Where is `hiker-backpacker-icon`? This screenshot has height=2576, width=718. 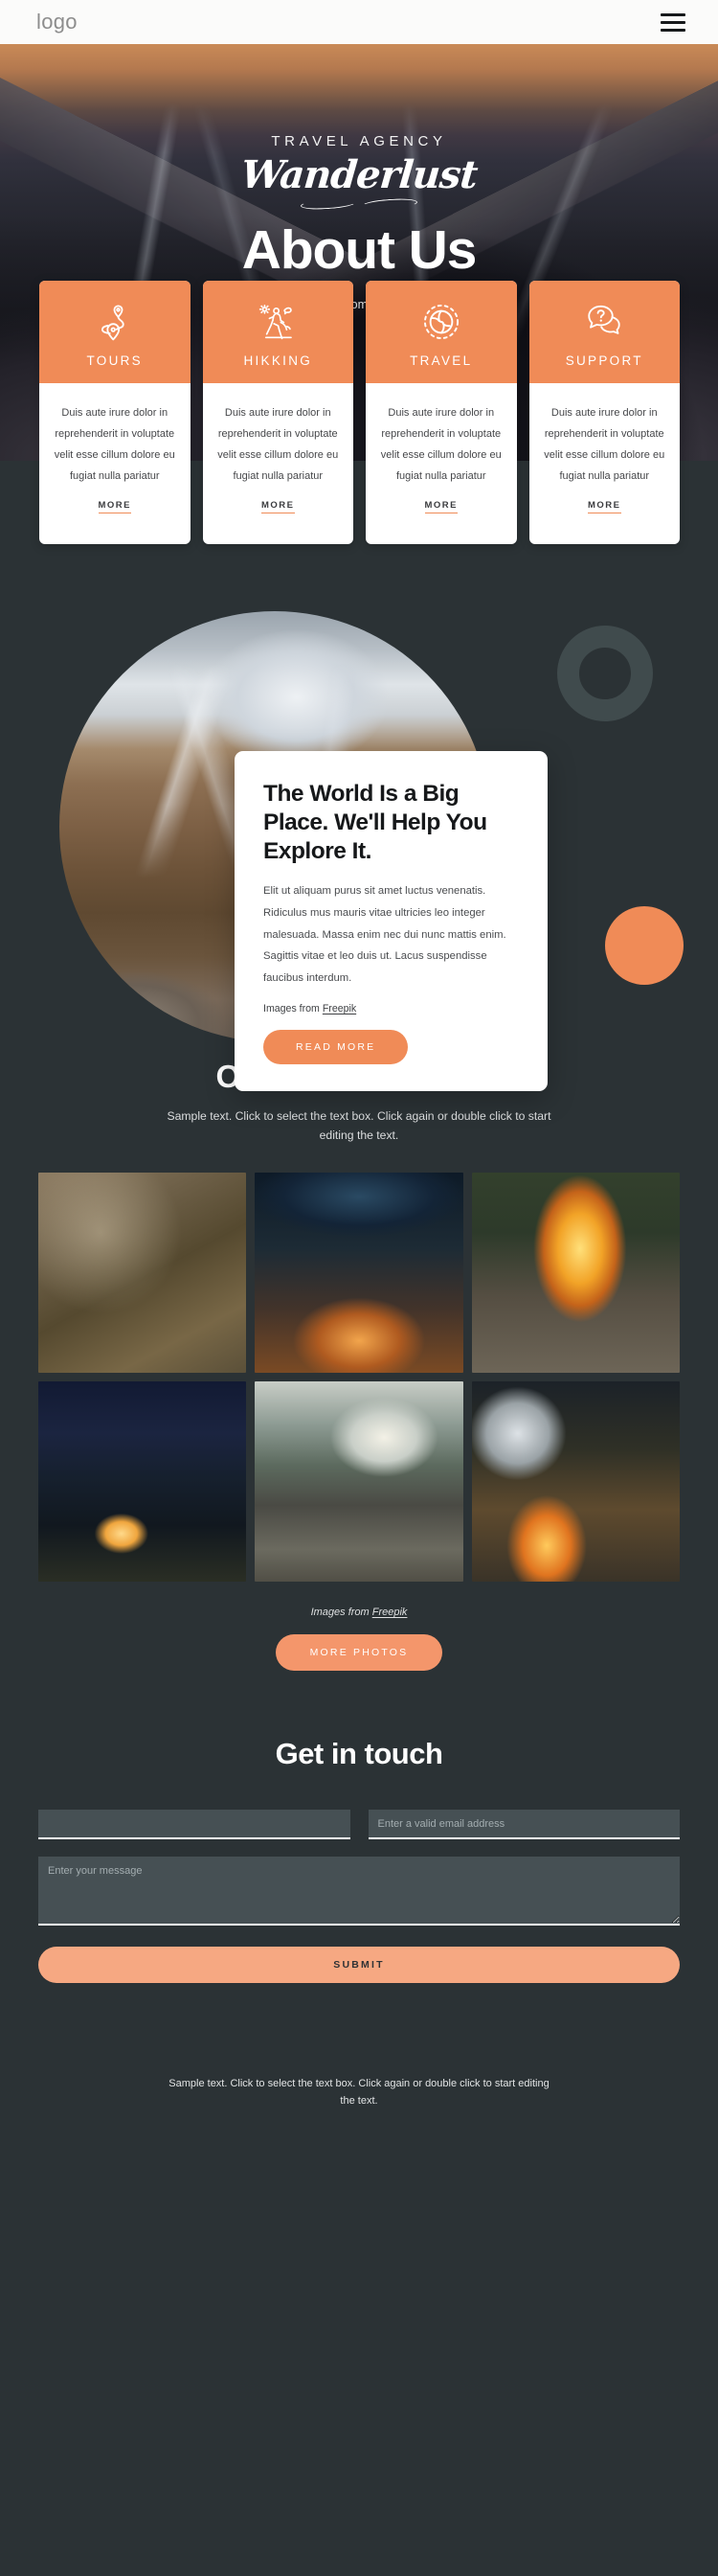 hiker-backpacker-icon is located at coordinates (279, 322).